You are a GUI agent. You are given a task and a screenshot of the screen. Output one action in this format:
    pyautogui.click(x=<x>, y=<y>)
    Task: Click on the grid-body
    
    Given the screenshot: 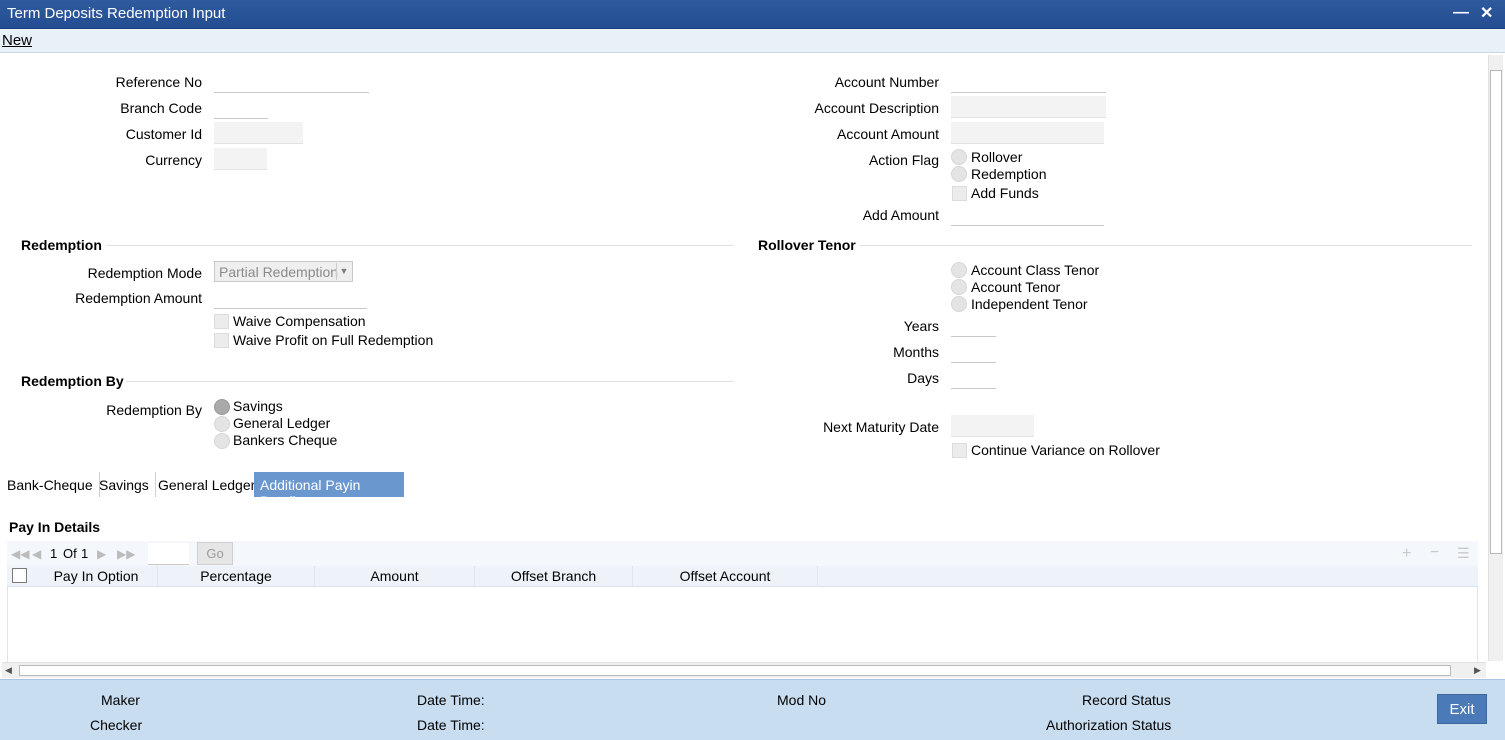 What is the action you would take?
    pyautogui.click(x=742, y=624)
    